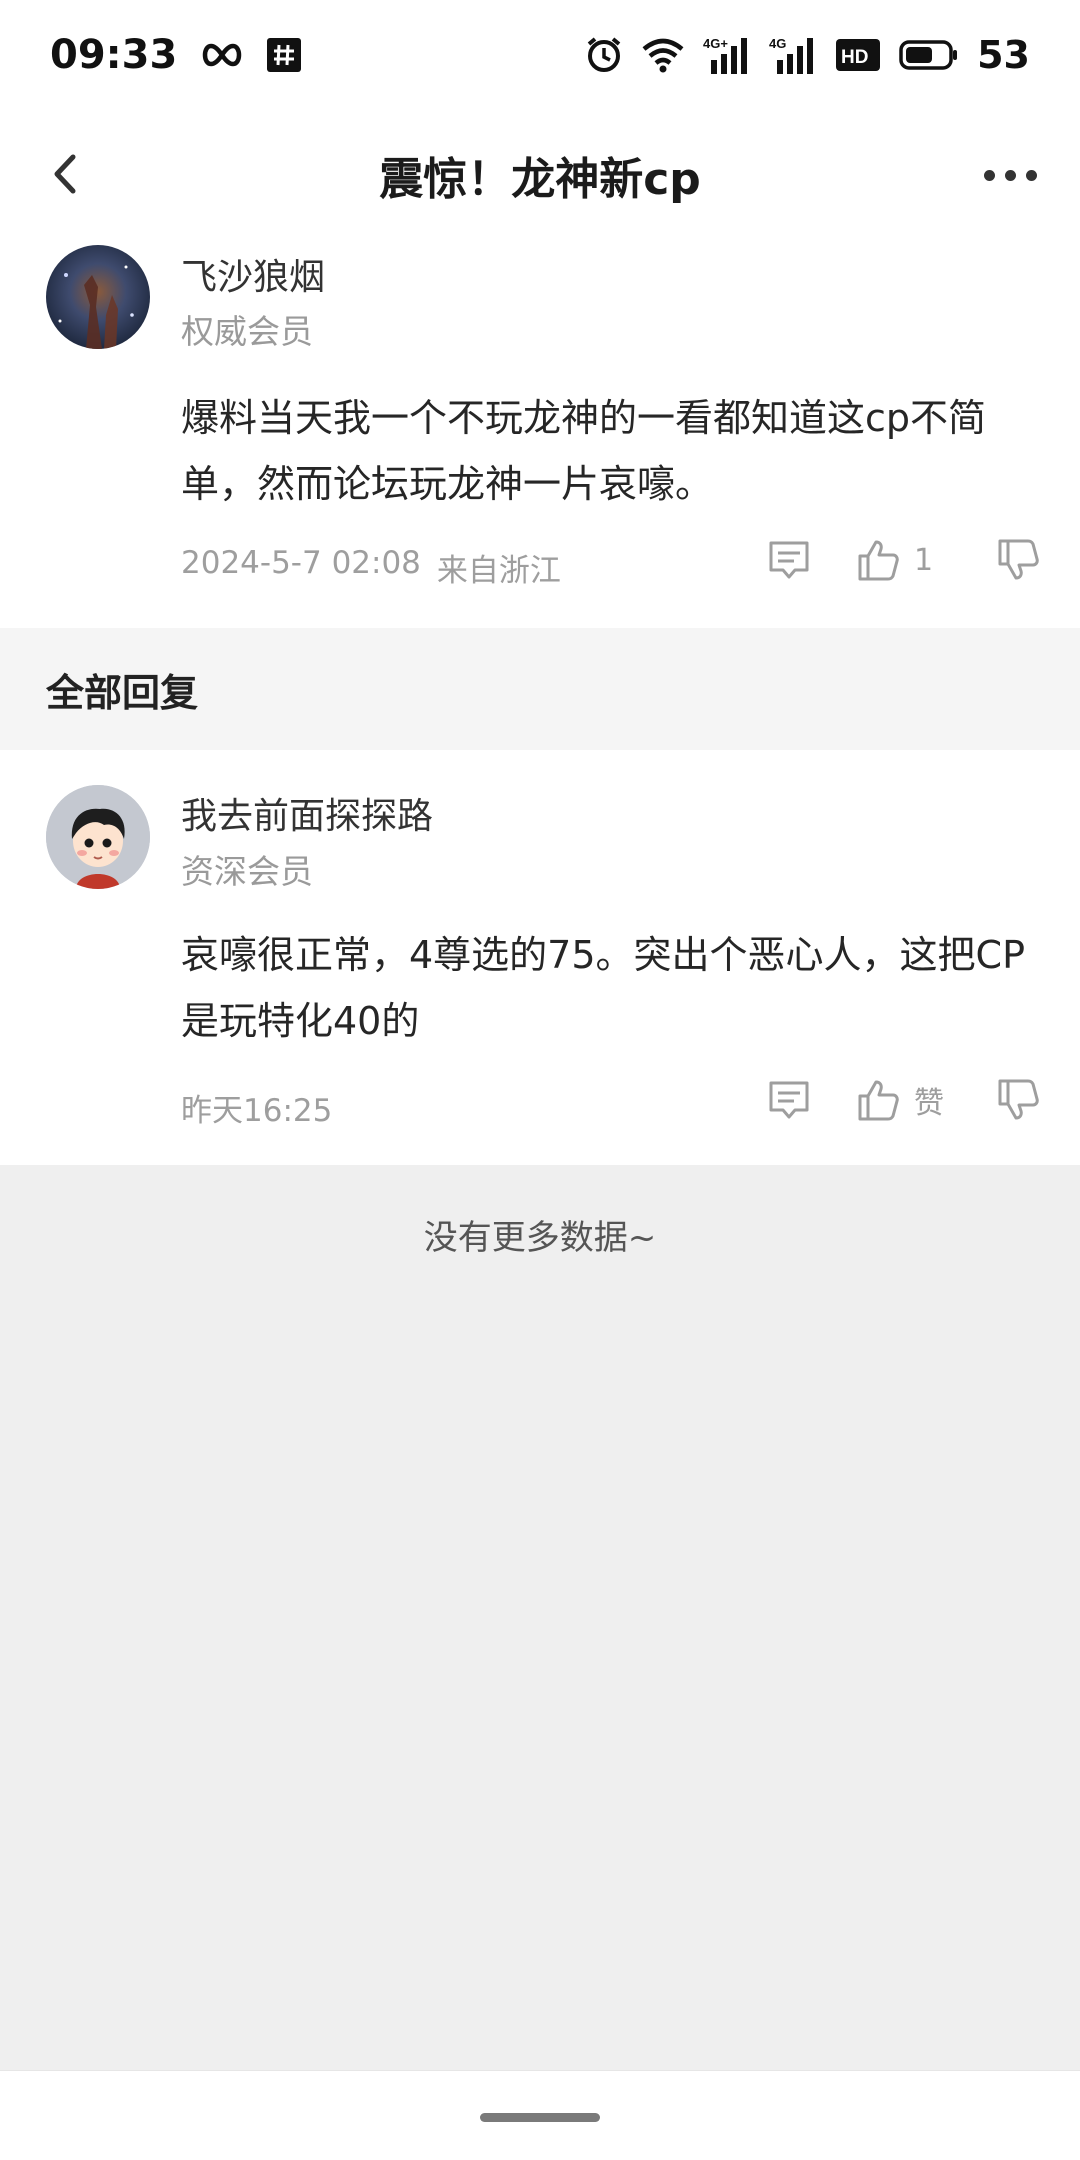  I want to click on no-more-data-text: 没有更多数据~, so click(540, 1238).